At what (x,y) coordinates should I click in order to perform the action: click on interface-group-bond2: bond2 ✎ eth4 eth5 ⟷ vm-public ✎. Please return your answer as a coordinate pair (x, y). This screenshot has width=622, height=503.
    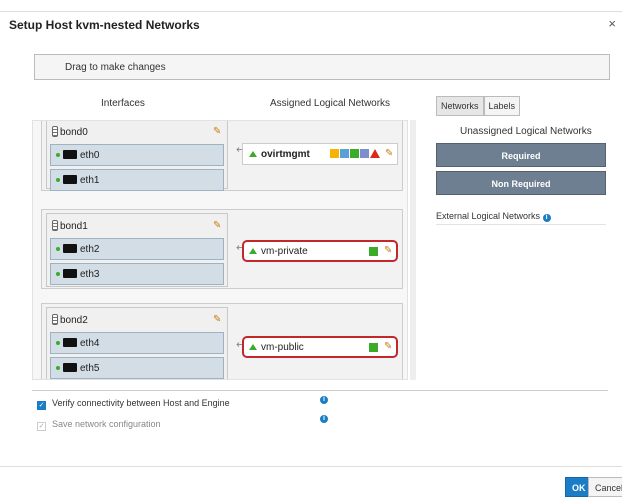
    Looking at the image, I should click on (222, 341).